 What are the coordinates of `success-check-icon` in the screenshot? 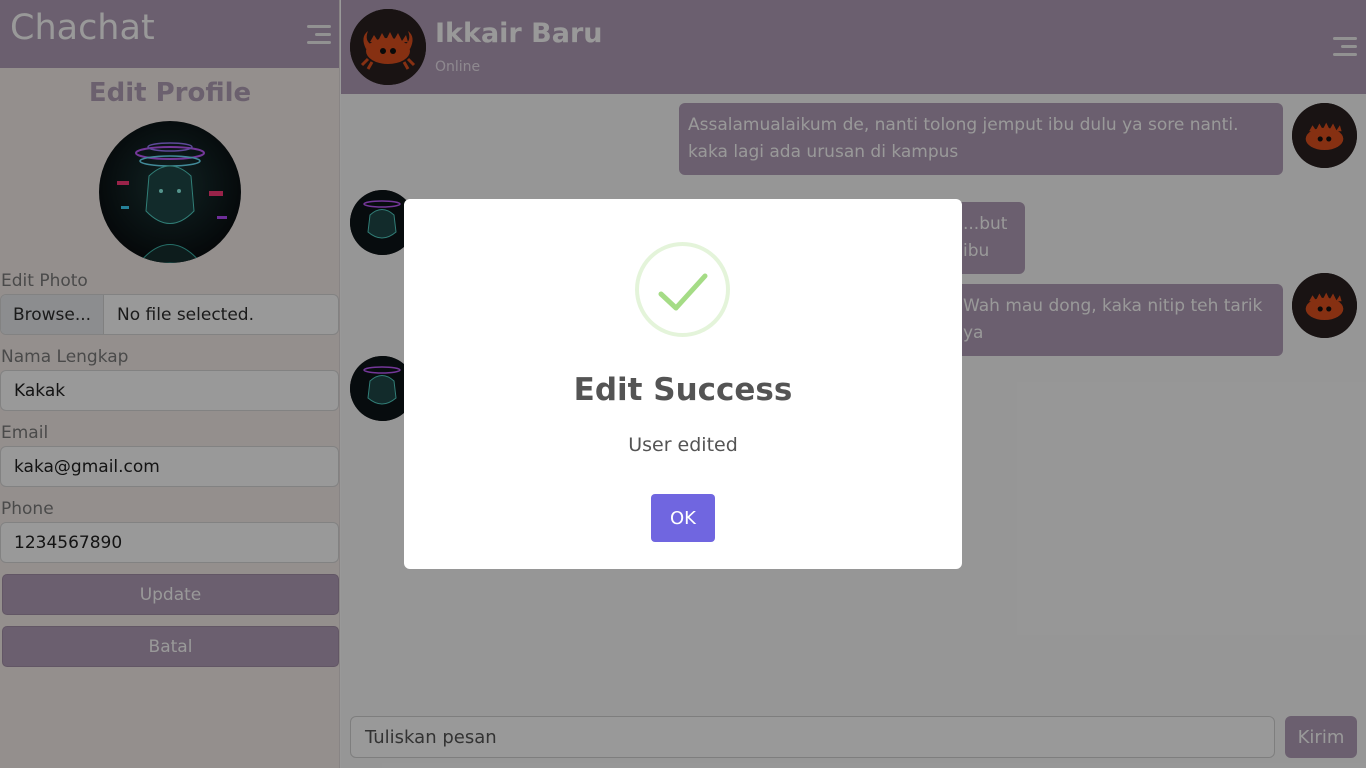 It's located at (682, 289).